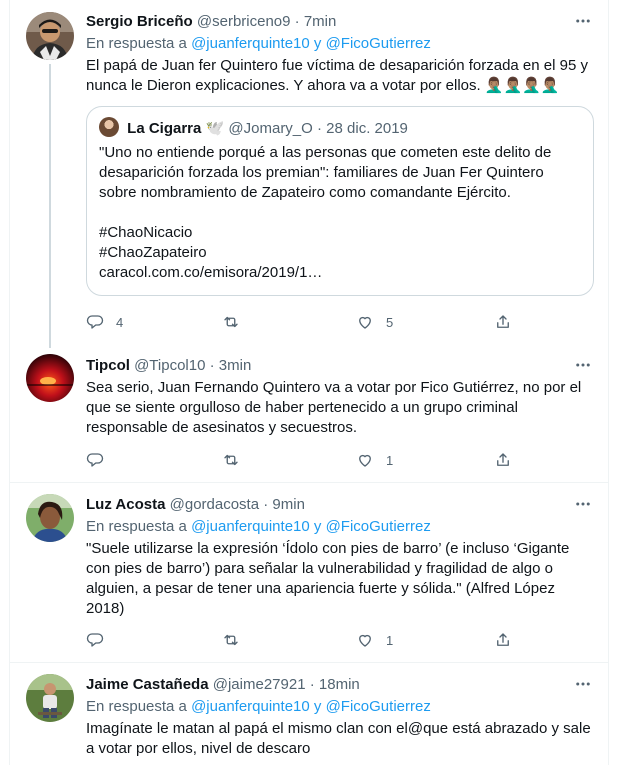 This screenshot has width=633, height=765. What do you see at coordinates (147, 684) in the screenshot?
I see `author-name: Jaime Castañeda` at bounding box center [147, 684].